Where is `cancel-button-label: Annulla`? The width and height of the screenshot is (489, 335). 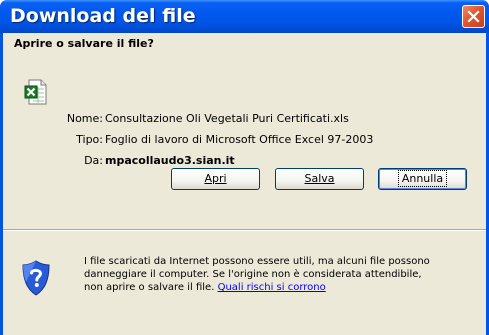
cancel-button-label: Annulla is located at coordinates (422, 178).